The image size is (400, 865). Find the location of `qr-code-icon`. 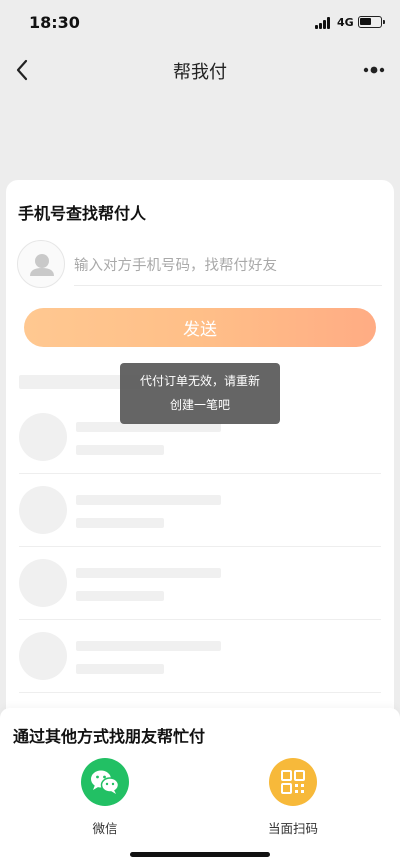

qr-code-icon is located at coordinates (293, 782).